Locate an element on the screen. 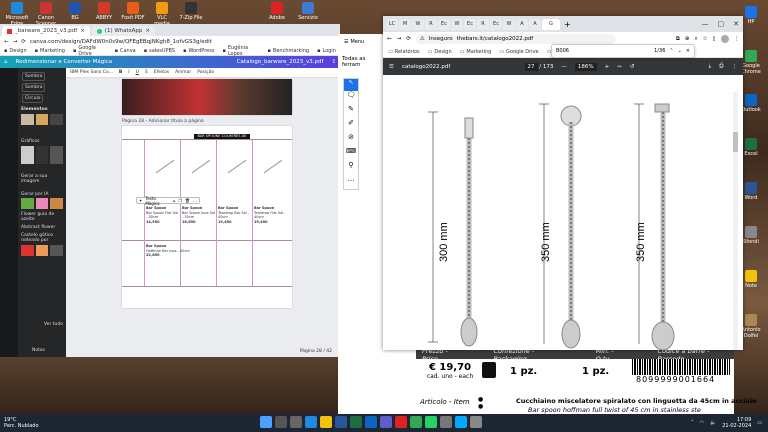  select-icon: ↖ is located at coordinates (351, 85).